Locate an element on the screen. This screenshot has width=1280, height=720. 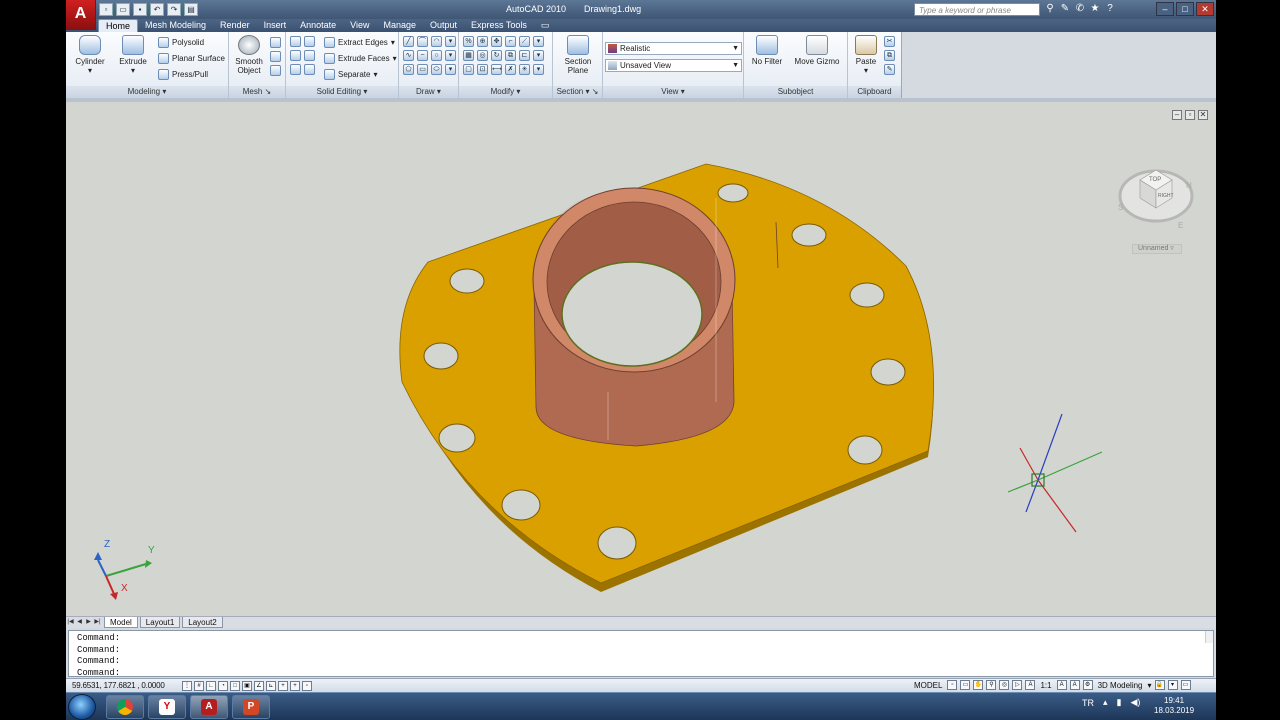
minimize-icon: – is located at coordinates (1165, 9).